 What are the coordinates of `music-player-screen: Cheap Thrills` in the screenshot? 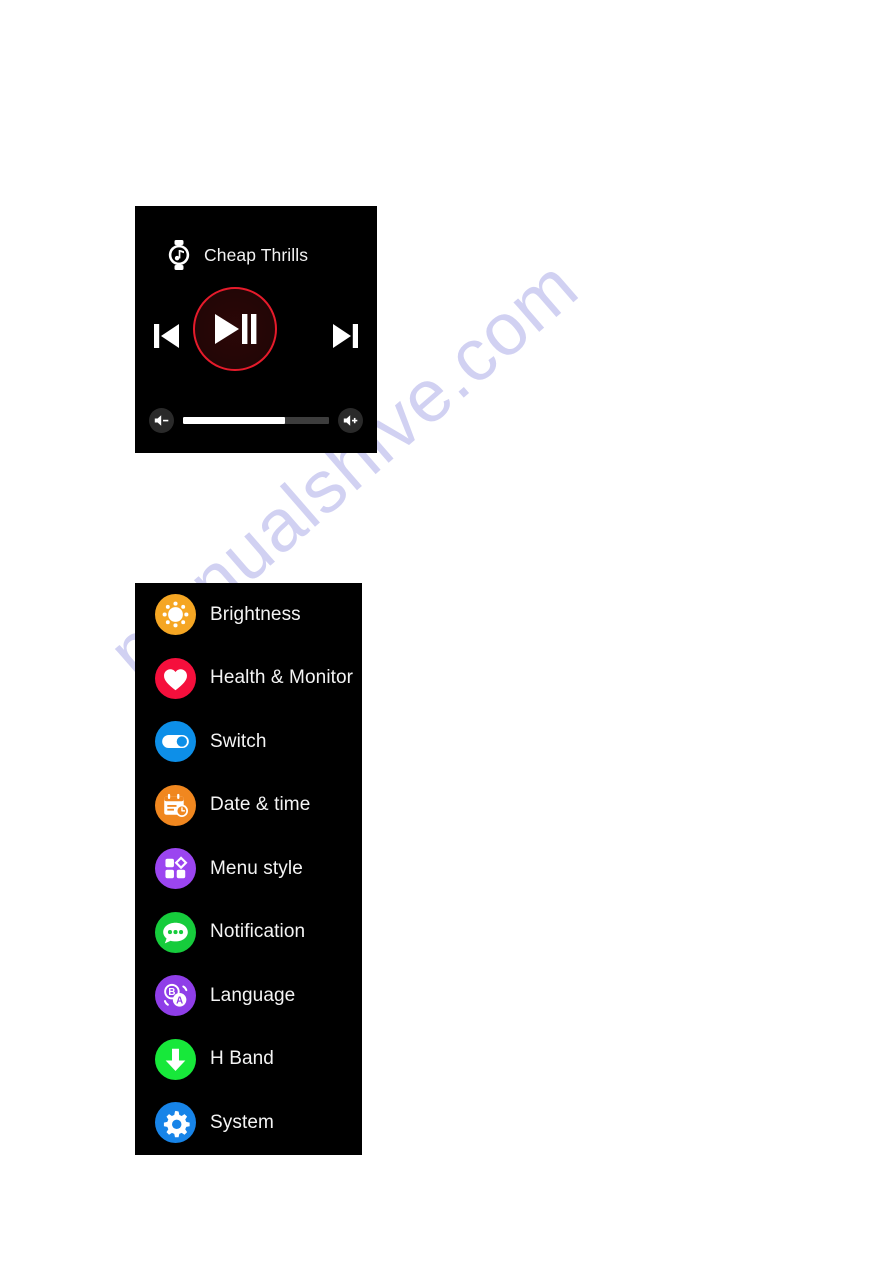 It's located at (256, 329).